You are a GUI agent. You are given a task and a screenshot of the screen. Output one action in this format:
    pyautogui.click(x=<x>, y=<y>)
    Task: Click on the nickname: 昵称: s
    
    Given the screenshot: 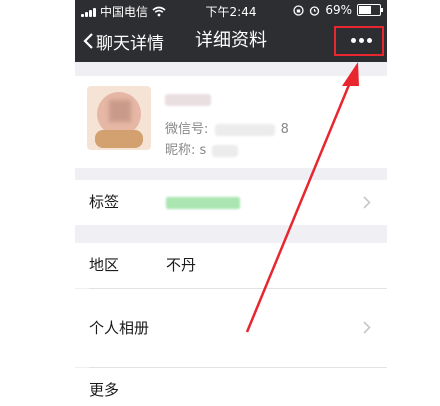 What is the action you would take?
    pyautogui.click(x=202, y=148)
    